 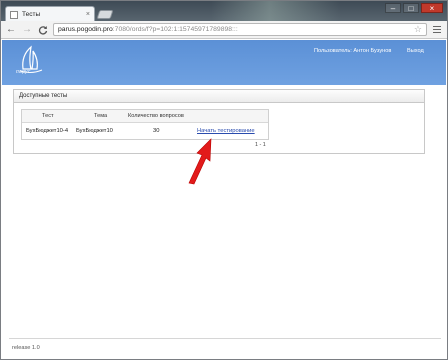 What do you see at coordinates (23, 72) in the screenshot?
I see `logo-wordmark: парус` at bounding box center [23, 72].